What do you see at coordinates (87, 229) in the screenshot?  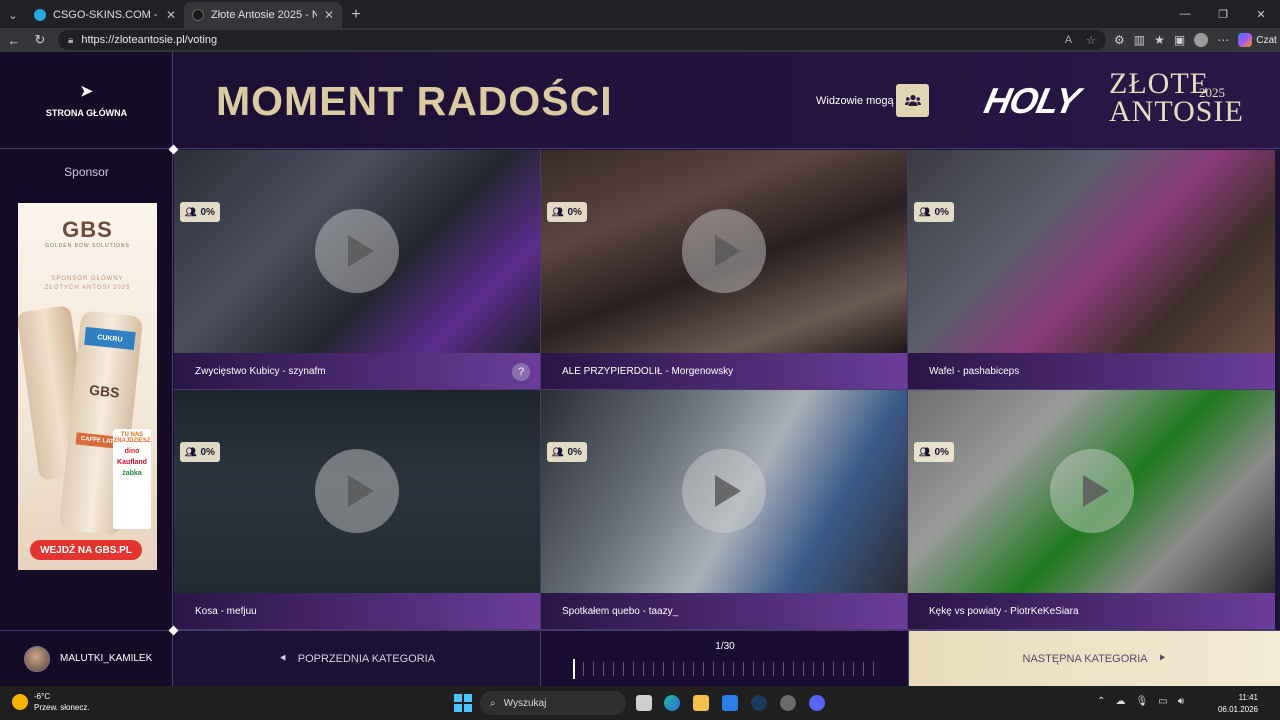 I see `sponsor-brand: GBS` at bounding box center [87, 229].